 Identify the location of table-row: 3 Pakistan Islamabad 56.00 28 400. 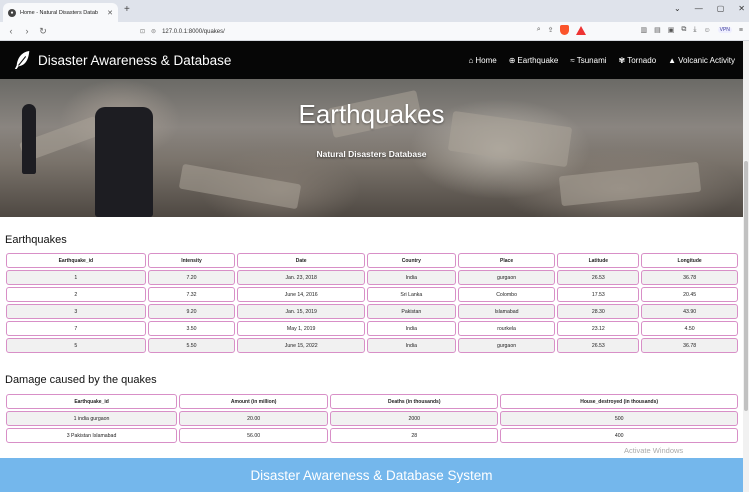
(372, 435).